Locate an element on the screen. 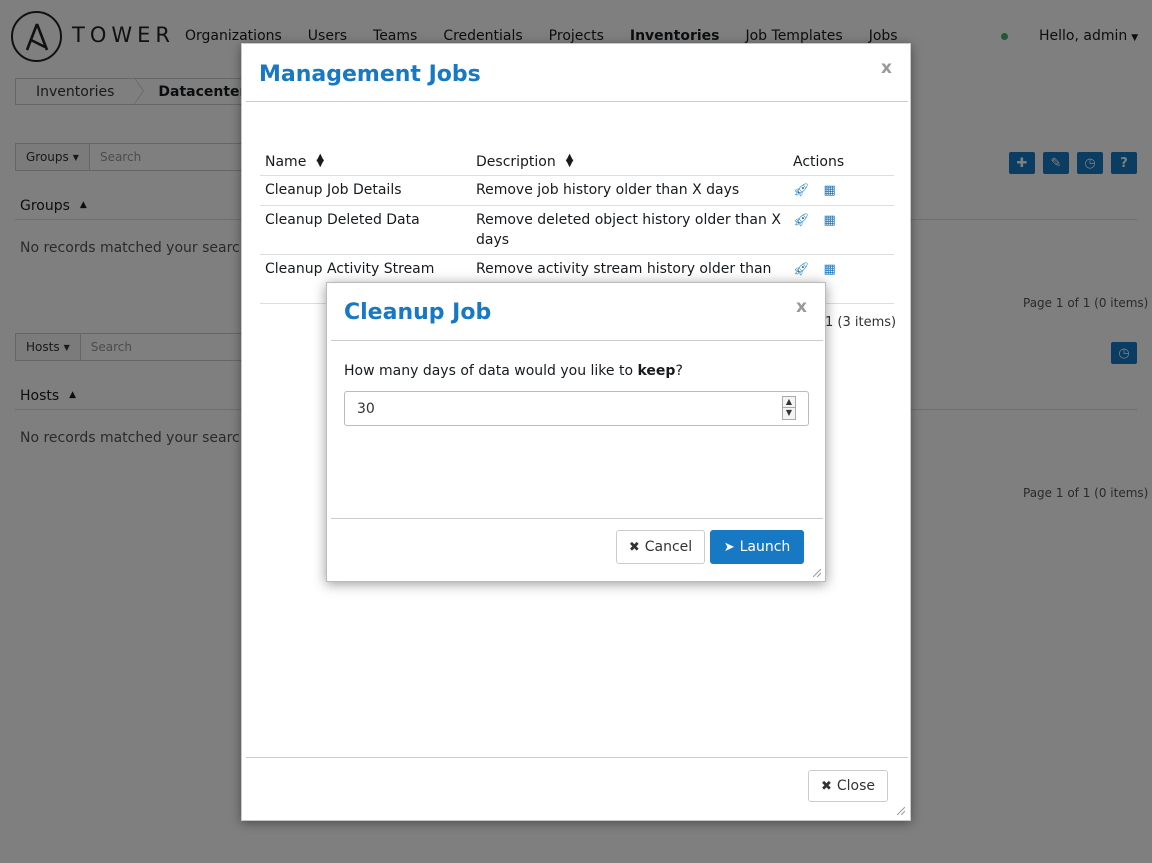 The image size is (1152, 863). column-name-label: Name is located at coordinates (286, 161).